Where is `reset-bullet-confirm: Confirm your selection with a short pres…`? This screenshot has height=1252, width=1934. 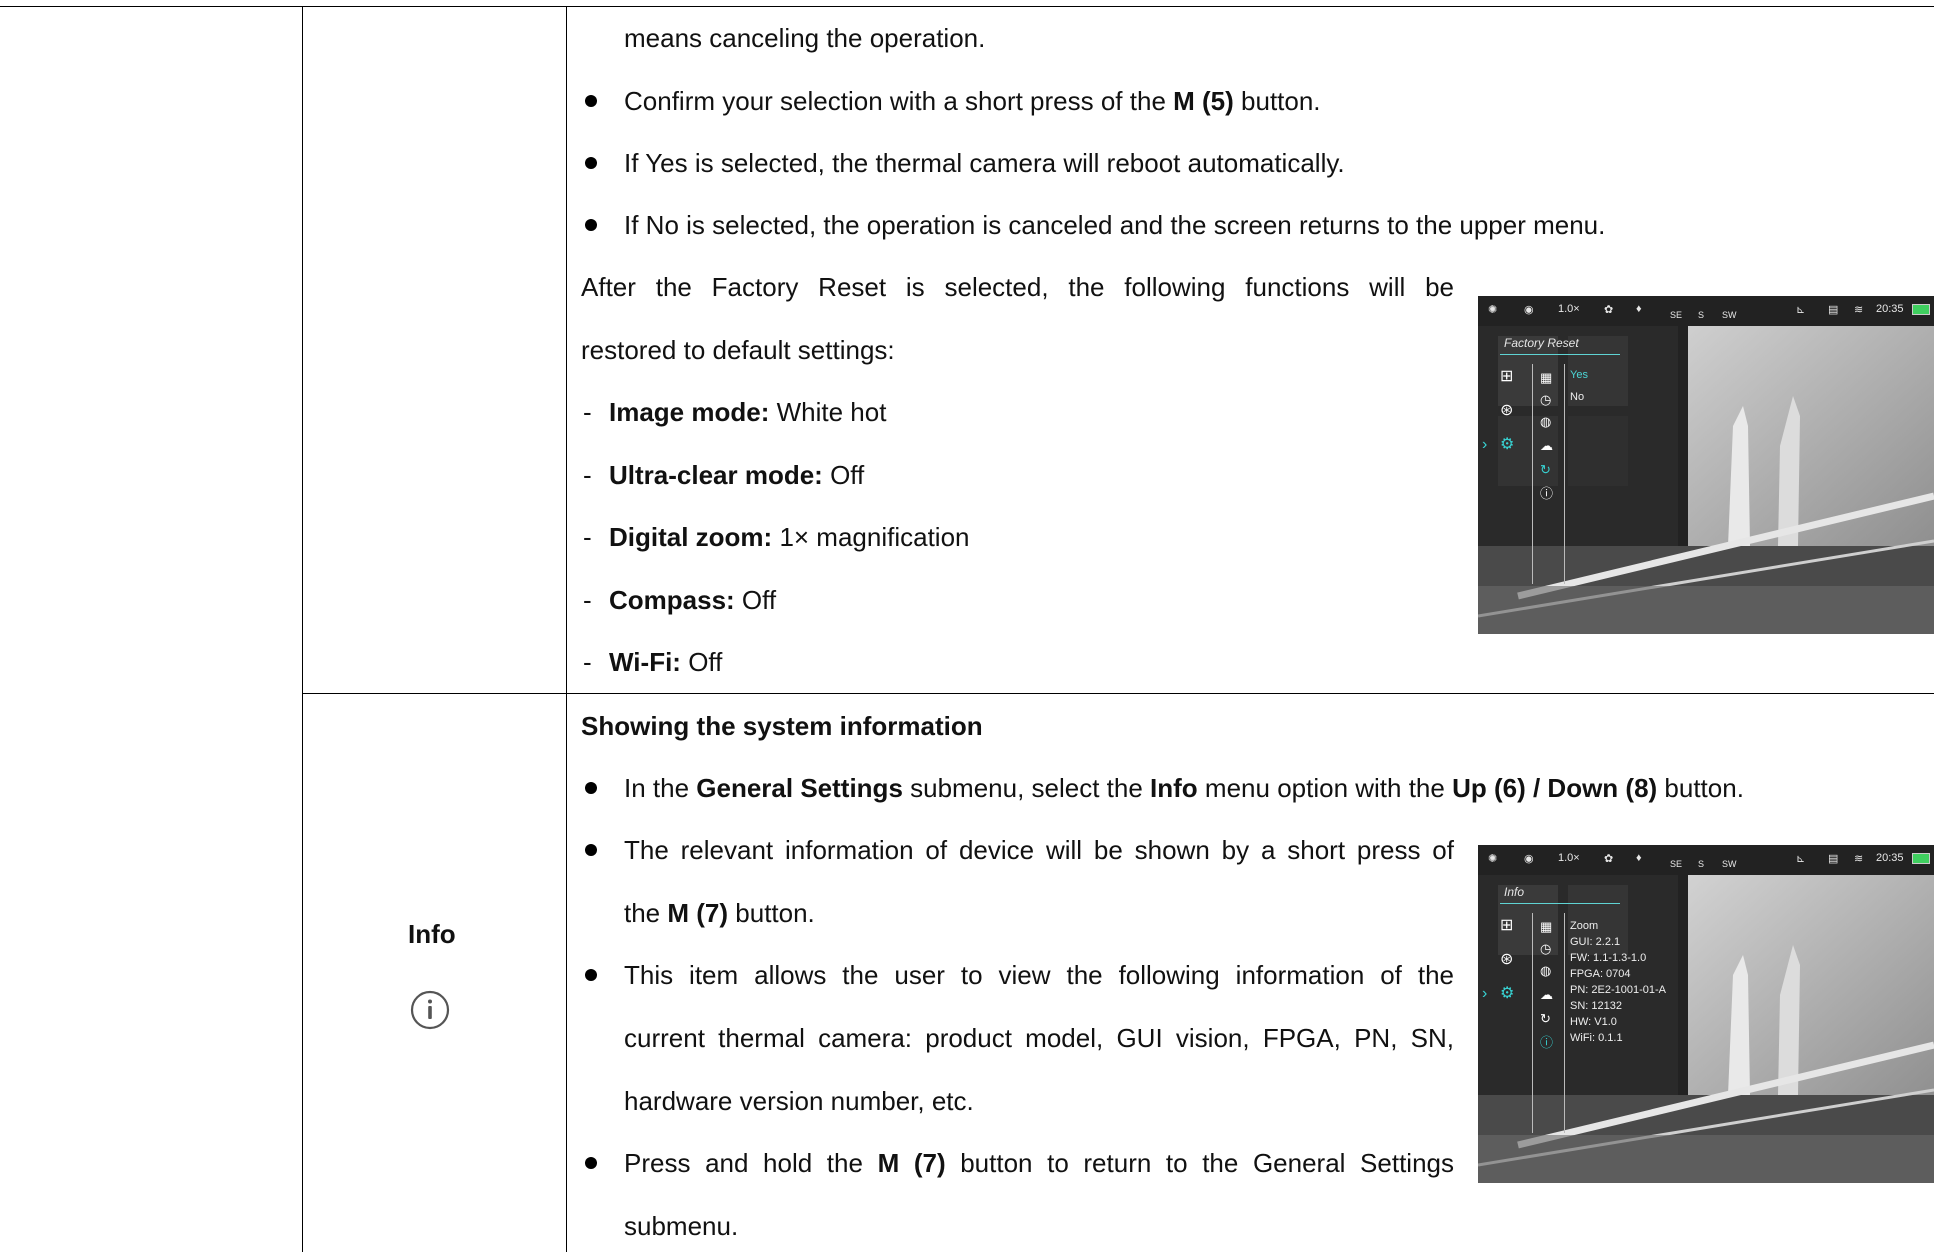 reset-bullet-confirm: Confirm your selection with a short pres… is located at coordinates (972, 101).